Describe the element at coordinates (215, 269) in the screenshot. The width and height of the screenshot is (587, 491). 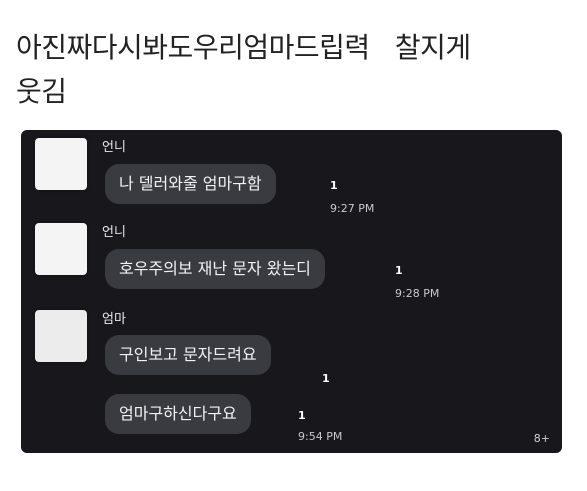
I see `message-bubble: 호우주의보 재난 문자 왔는디` at that location.